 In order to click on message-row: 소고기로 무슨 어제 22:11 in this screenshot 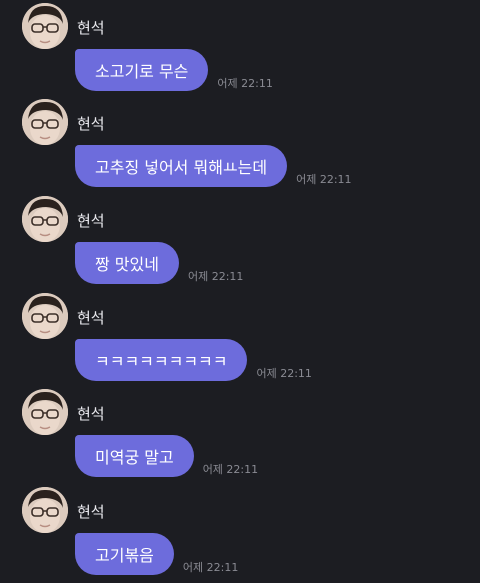, I will do `click(174, 70)`.